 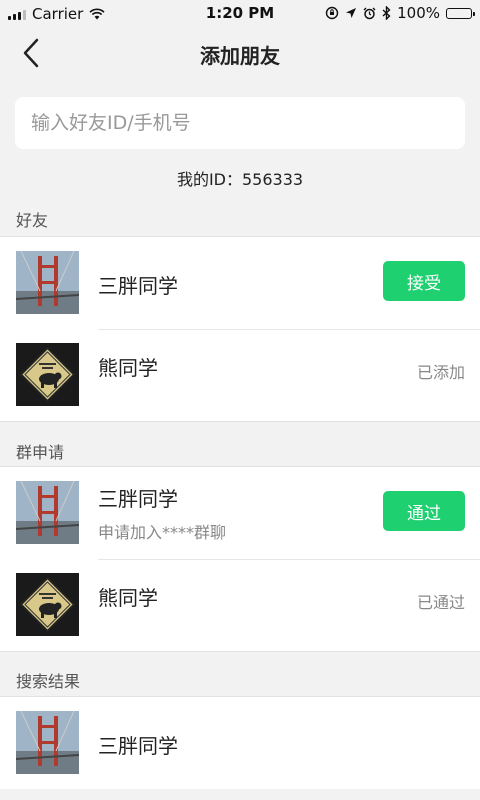 What do you see at coordinates (32, 220) in the screenshot?
I see `section-label-friends: 好友` at bounding box center [32, 220].